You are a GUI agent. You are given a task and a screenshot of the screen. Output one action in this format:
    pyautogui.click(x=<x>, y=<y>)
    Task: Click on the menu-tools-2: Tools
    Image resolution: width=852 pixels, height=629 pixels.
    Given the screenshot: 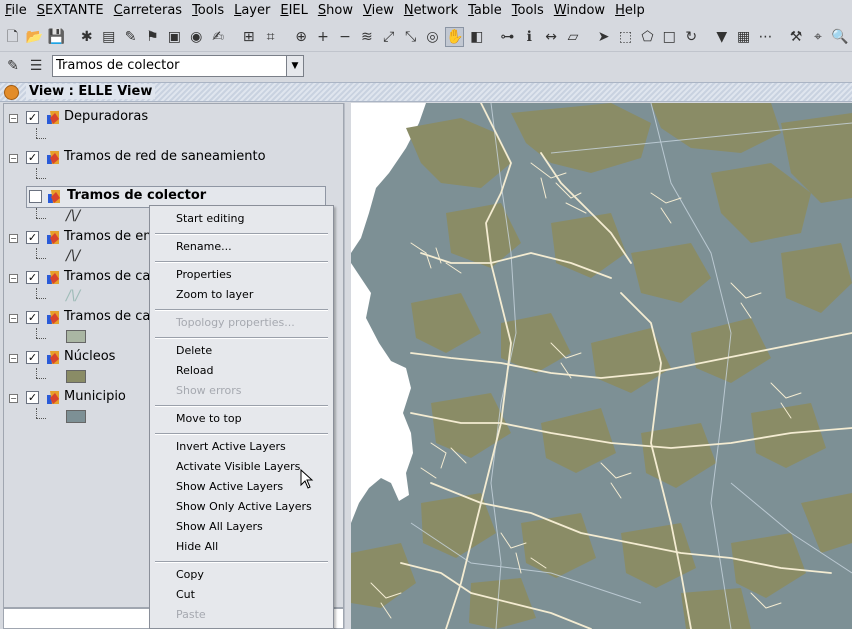 What is the action you would take?
    pyautogui.click(x=528, y=10)
    